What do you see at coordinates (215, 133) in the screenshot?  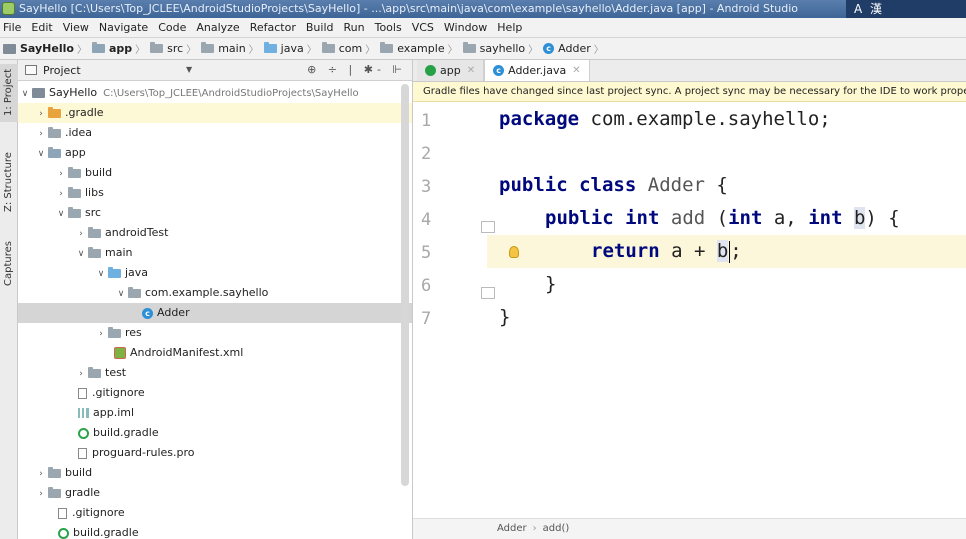 I see `tree-row: › .idea` at bounding box center [215, 133].